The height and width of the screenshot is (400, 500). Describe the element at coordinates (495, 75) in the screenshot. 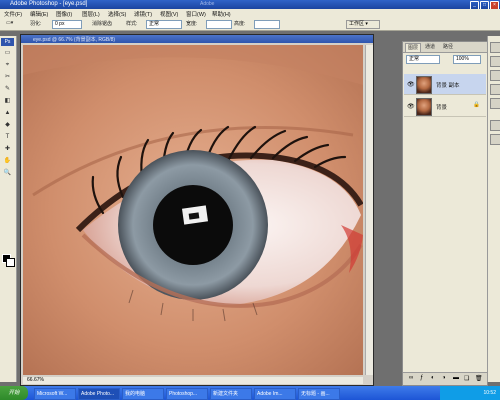

I see `dock-swatches-icon` at that location.